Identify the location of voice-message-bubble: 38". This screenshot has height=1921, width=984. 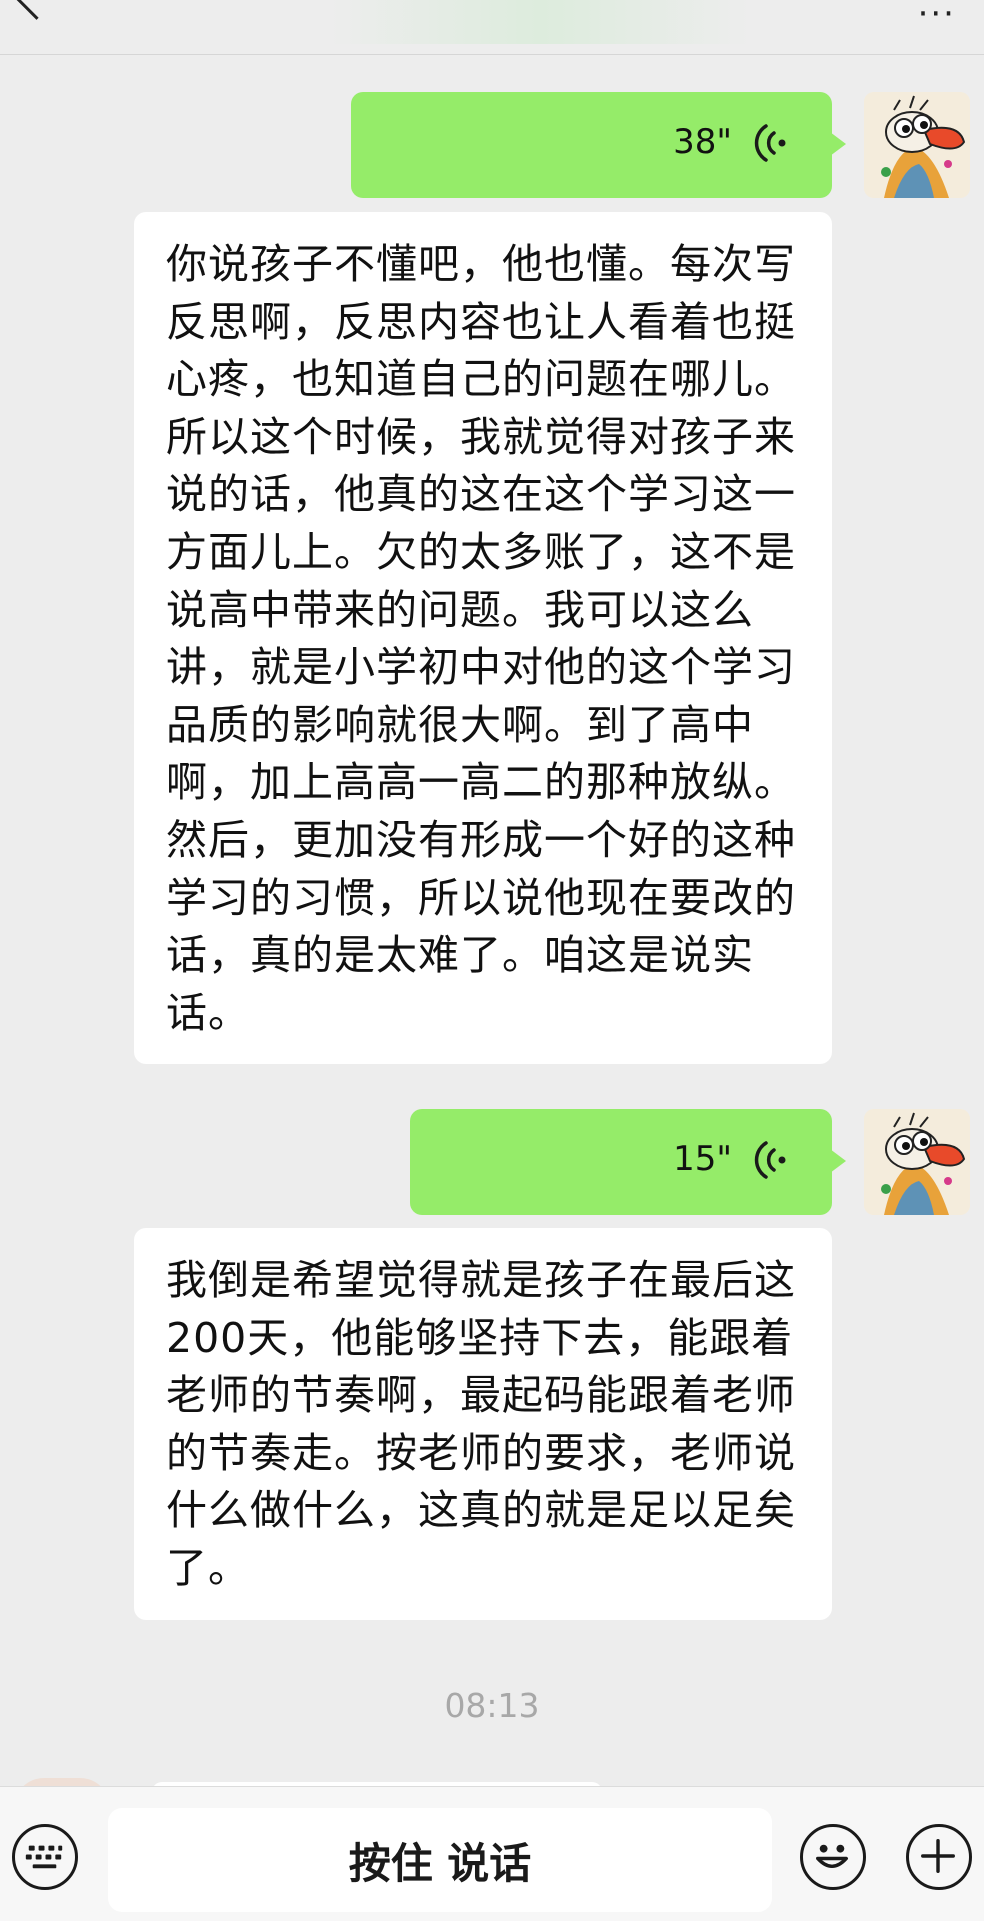
(598, 145).